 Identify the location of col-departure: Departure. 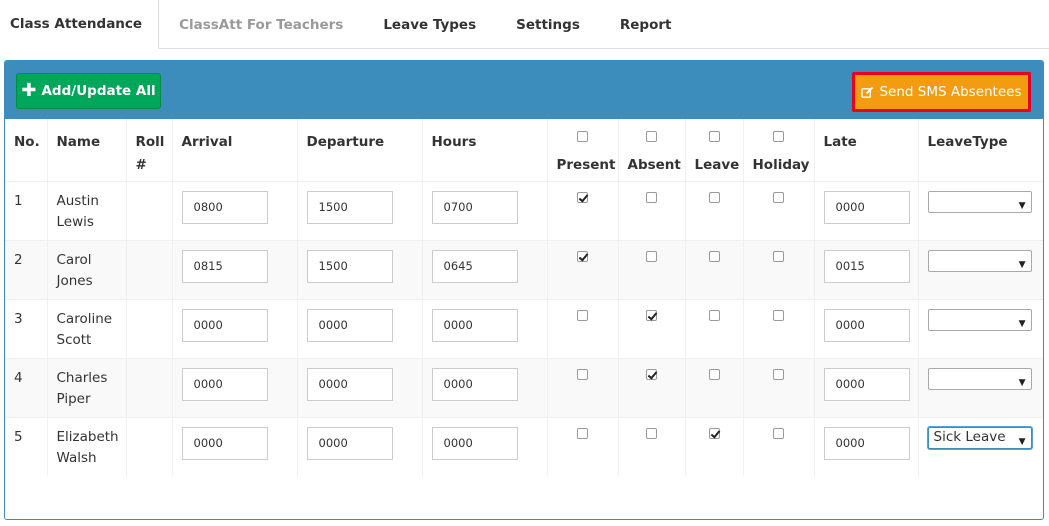
(360, 150).